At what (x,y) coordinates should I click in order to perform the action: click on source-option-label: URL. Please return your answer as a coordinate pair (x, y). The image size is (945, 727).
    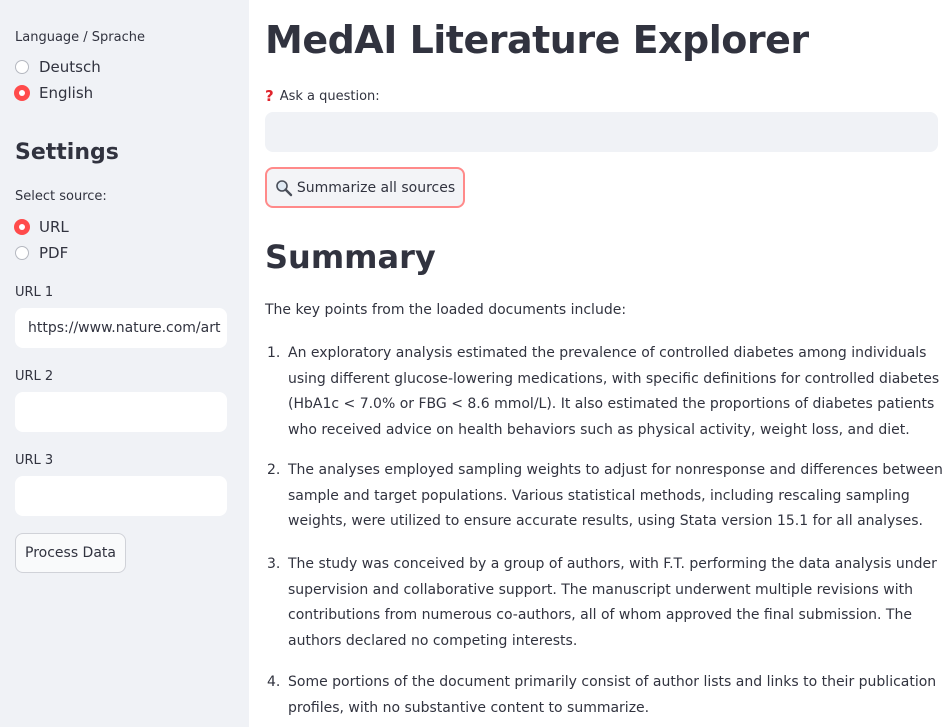
    Looking at the image, I should click on (54, 227).